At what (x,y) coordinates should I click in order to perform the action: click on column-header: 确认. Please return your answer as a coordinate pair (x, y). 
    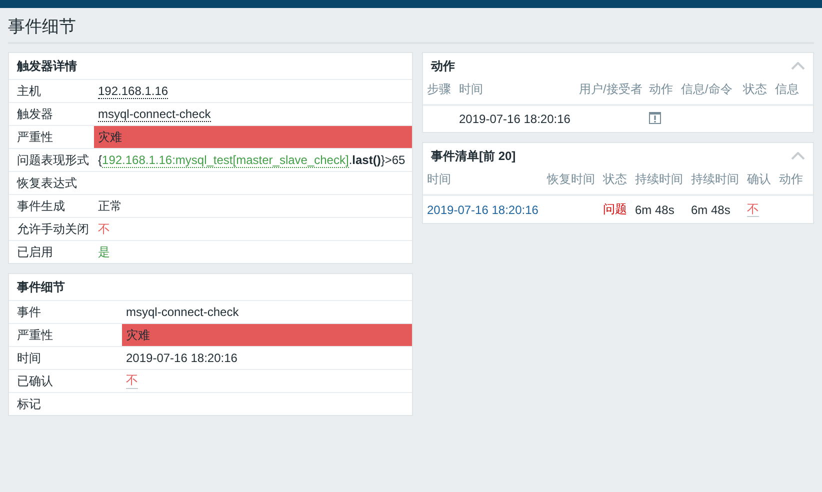
    Looking at the image, I should click on (759, 182).